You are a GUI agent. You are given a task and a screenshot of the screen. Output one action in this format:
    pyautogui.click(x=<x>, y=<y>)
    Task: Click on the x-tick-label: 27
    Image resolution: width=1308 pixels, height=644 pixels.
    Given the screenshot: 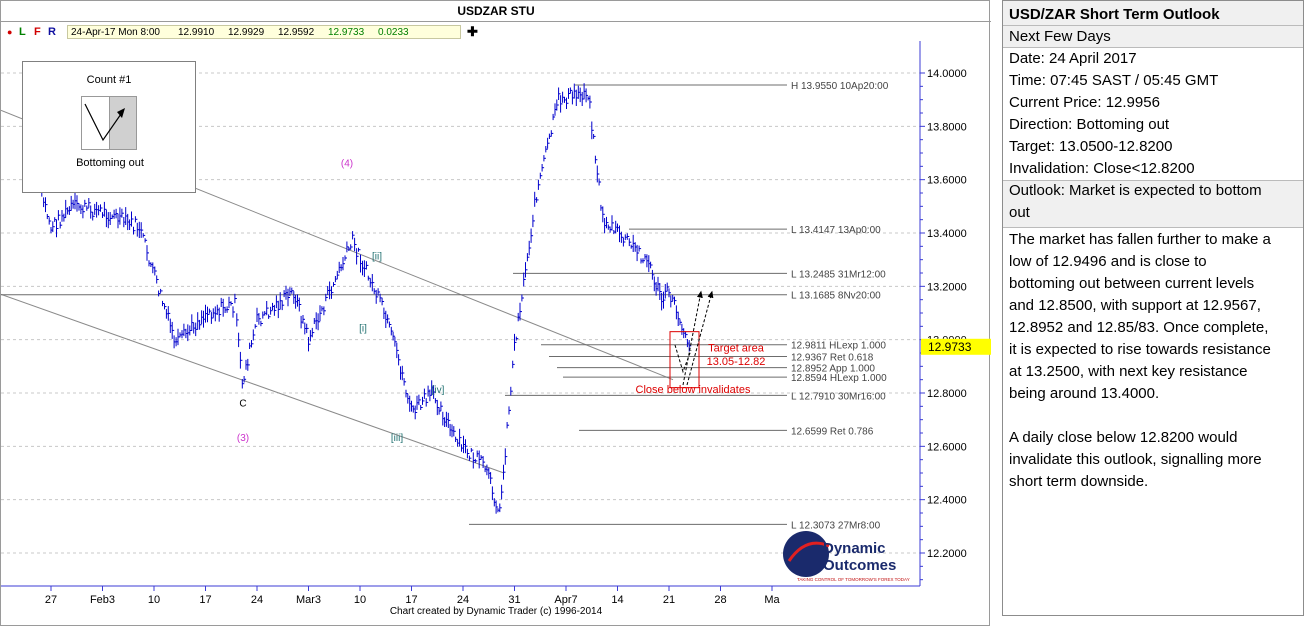 What is the action you would take?
    pyautogui.click(x=51, y=600)
    